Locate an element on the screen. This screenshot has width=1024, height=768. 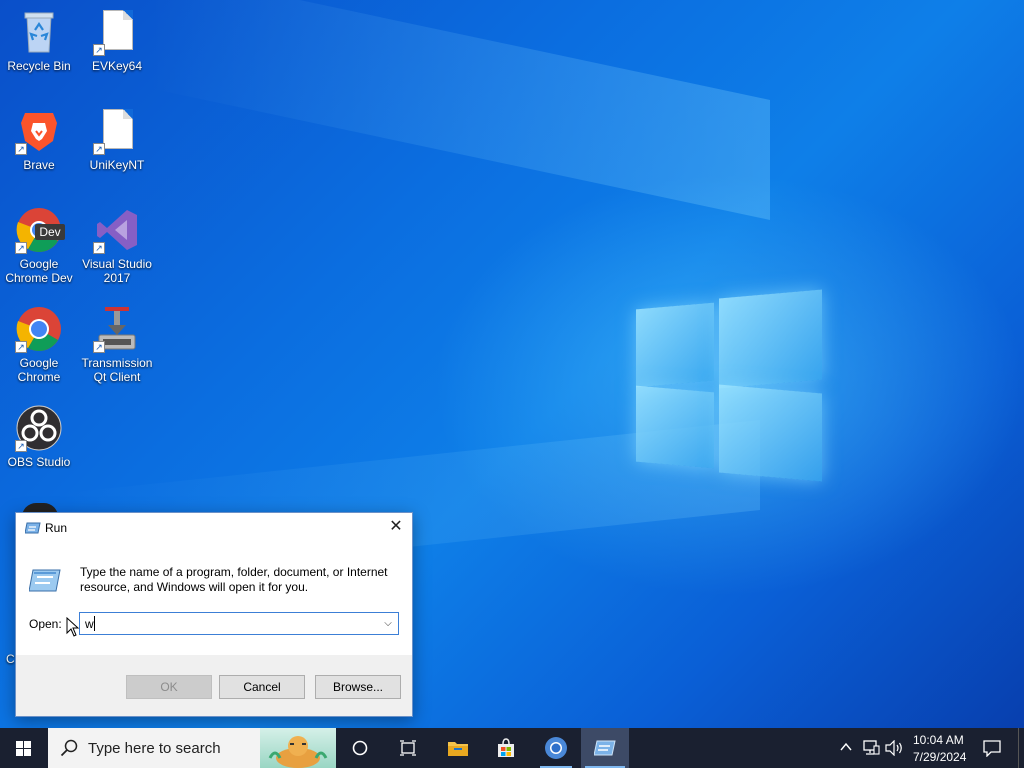
task-view-button is located at coordinates (408, 748).